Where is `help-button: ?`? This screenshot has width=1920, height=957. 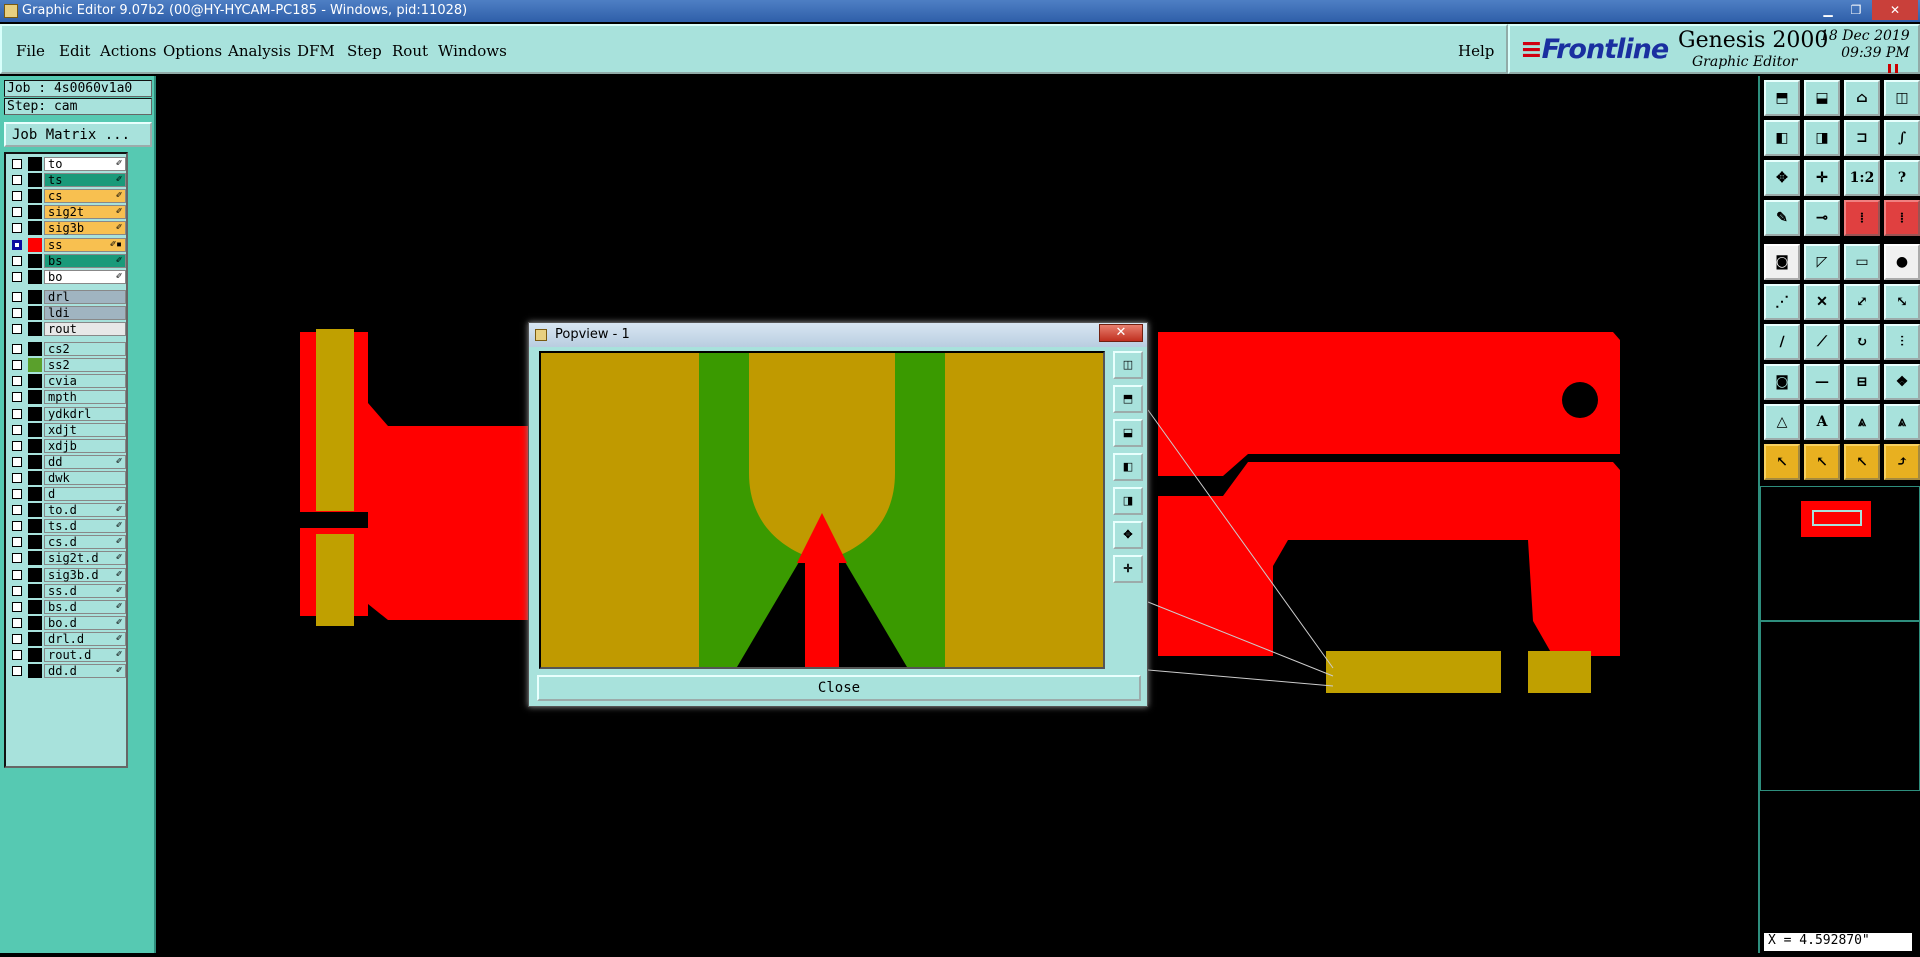
help-button: ? is located at coordinates (1902, 178).